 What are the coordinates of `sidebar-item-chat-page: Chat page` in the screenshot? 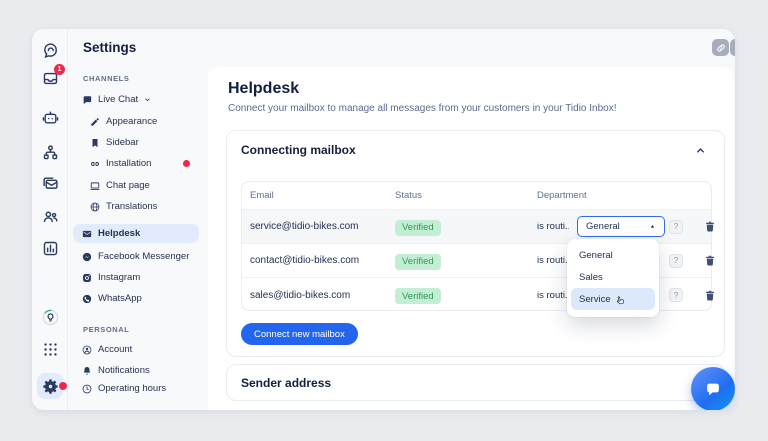 It's located at (136, 185).